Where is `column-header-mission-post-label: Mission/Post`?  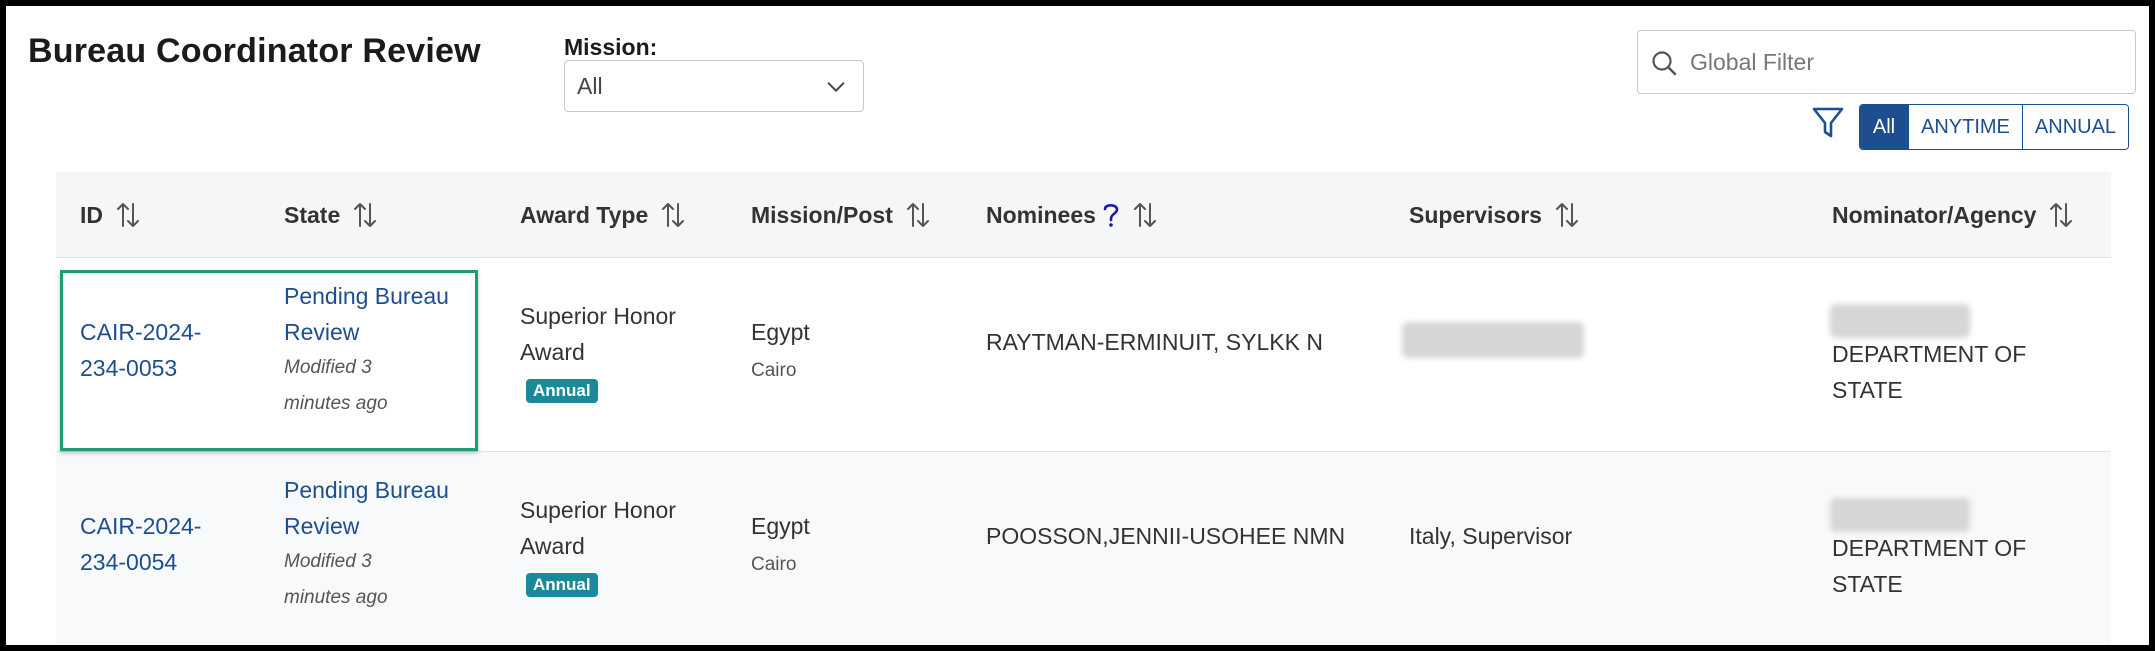 column-header-mission-post-label: Mission/Post is located at coordinates (822, 214).